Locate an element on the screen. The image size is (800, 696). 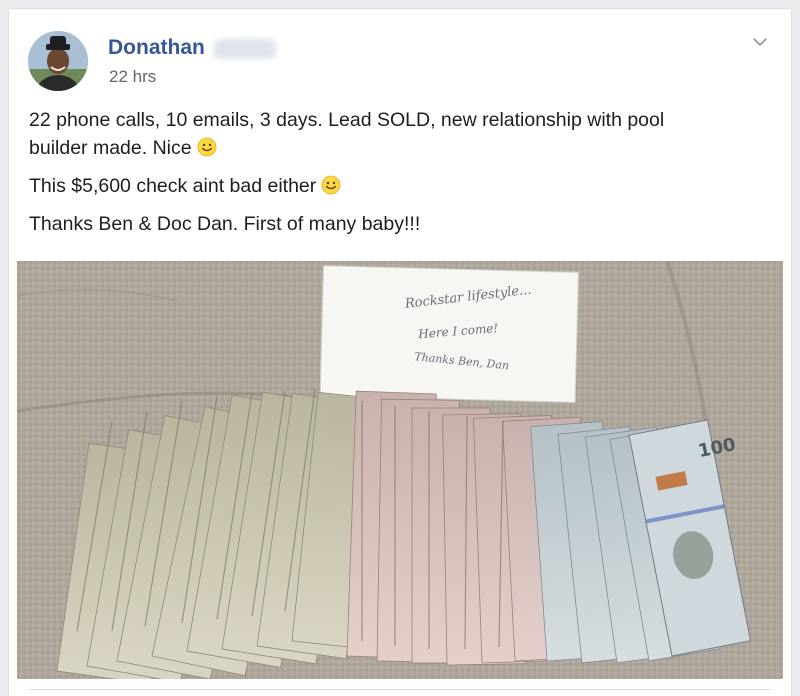
bottom-divider is located at coordinates (400, 689).